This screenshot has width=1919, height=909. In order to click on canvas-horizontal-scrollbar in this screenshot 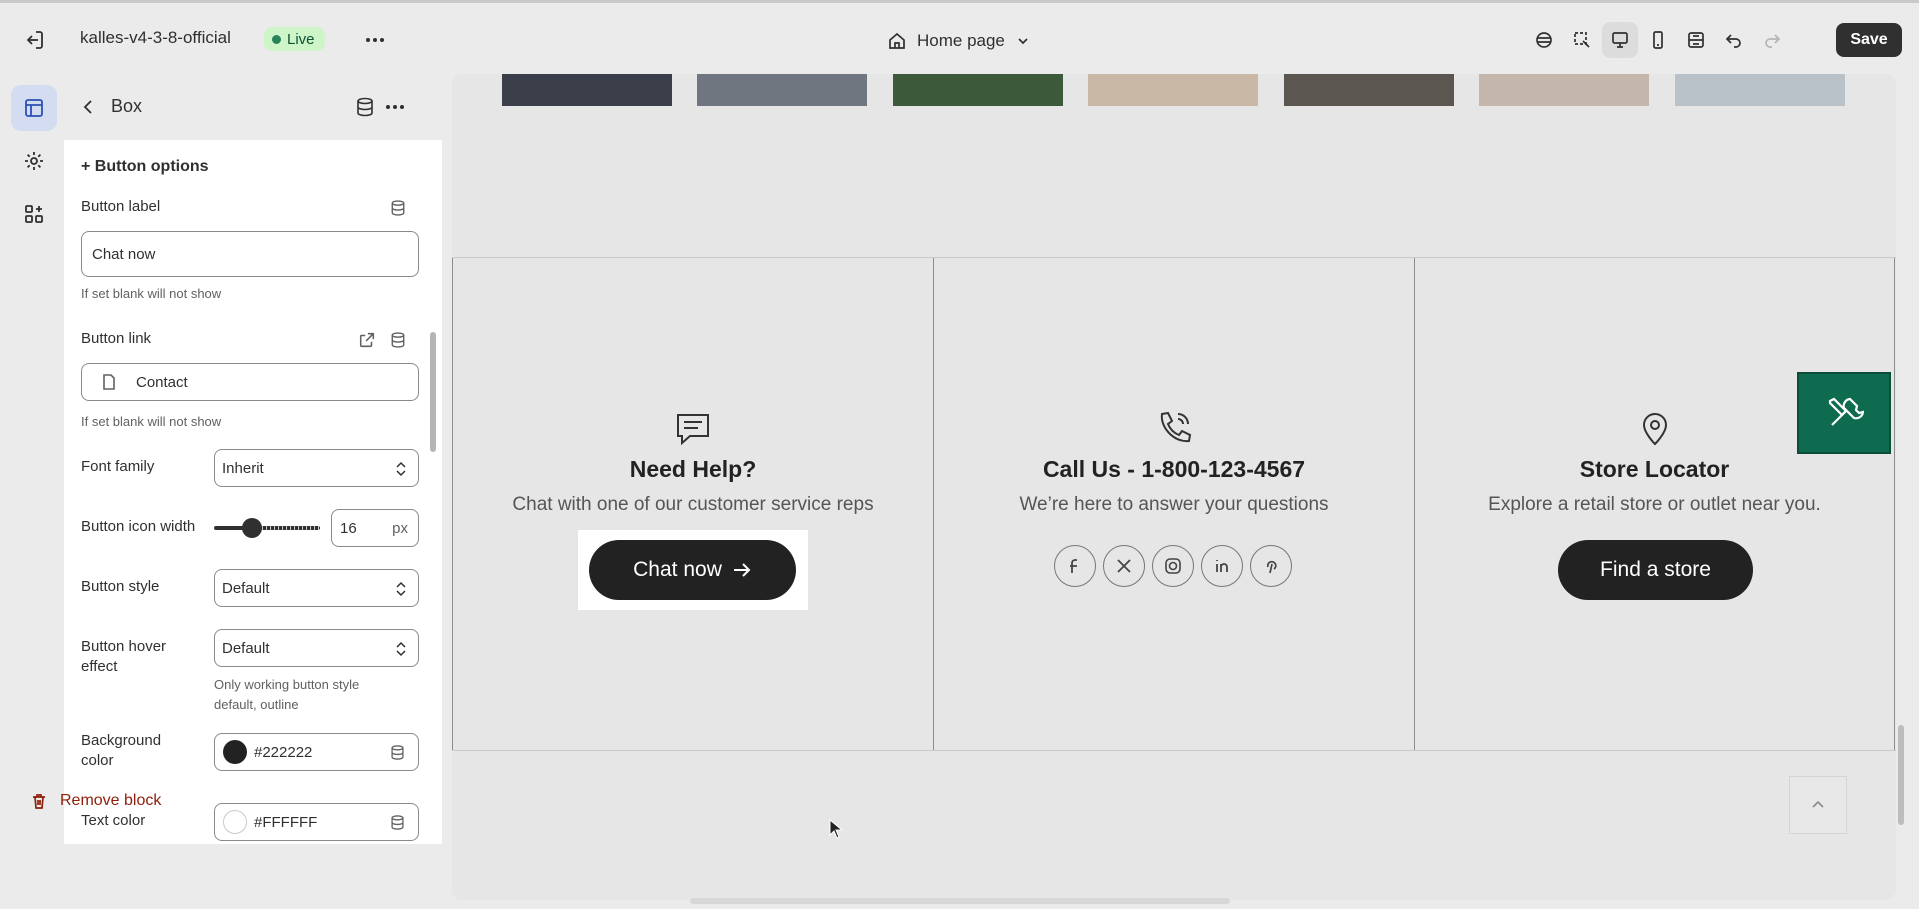, I will do `click(960, 901)`.